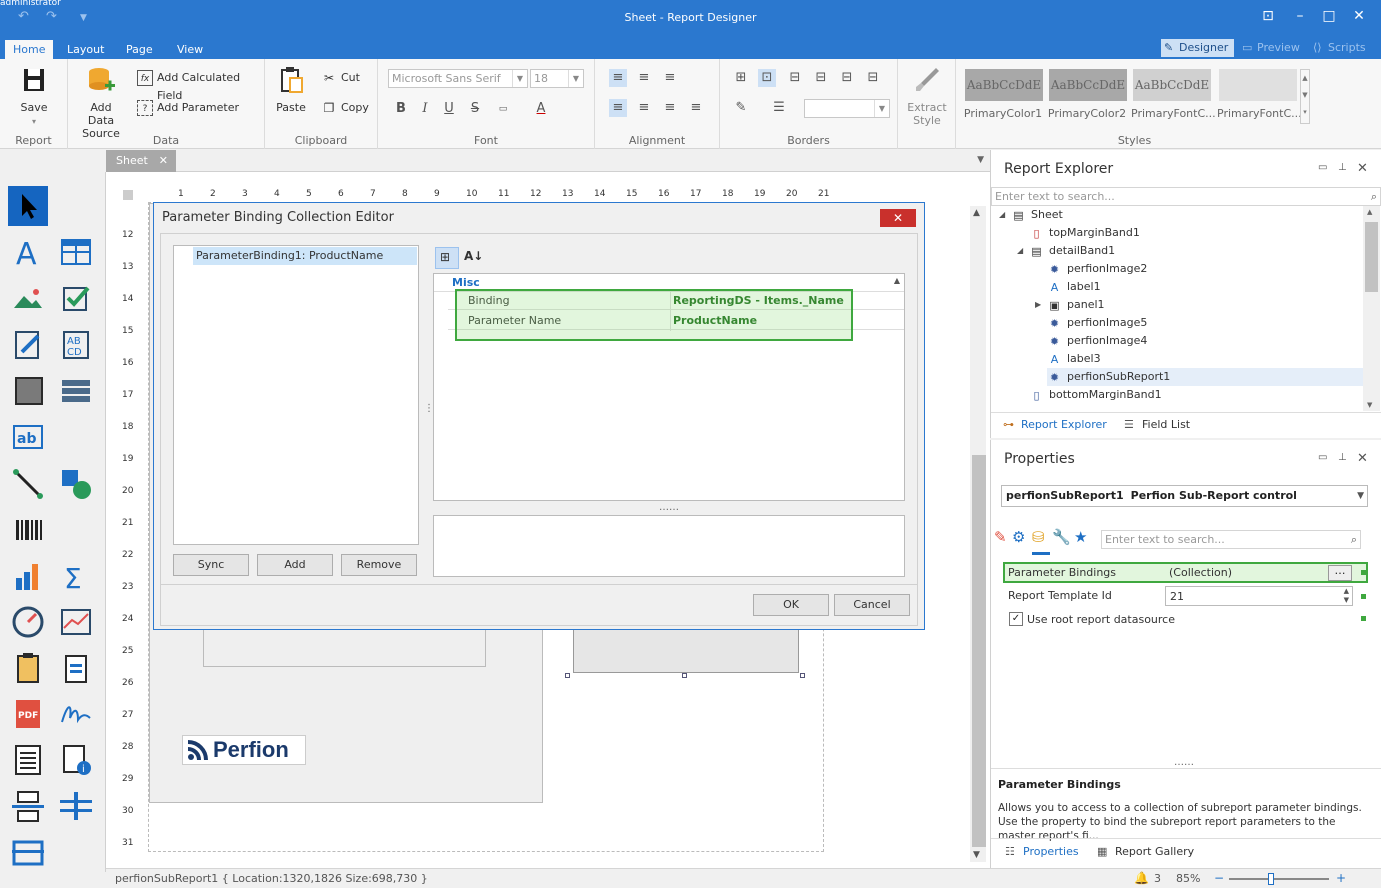 The width and height of the screenshot is (1381, 888). Describe the element at coordinates (1231, 539) in the screenshot. I see `properties-search-input: Enter text to search... ⌕` at that location.